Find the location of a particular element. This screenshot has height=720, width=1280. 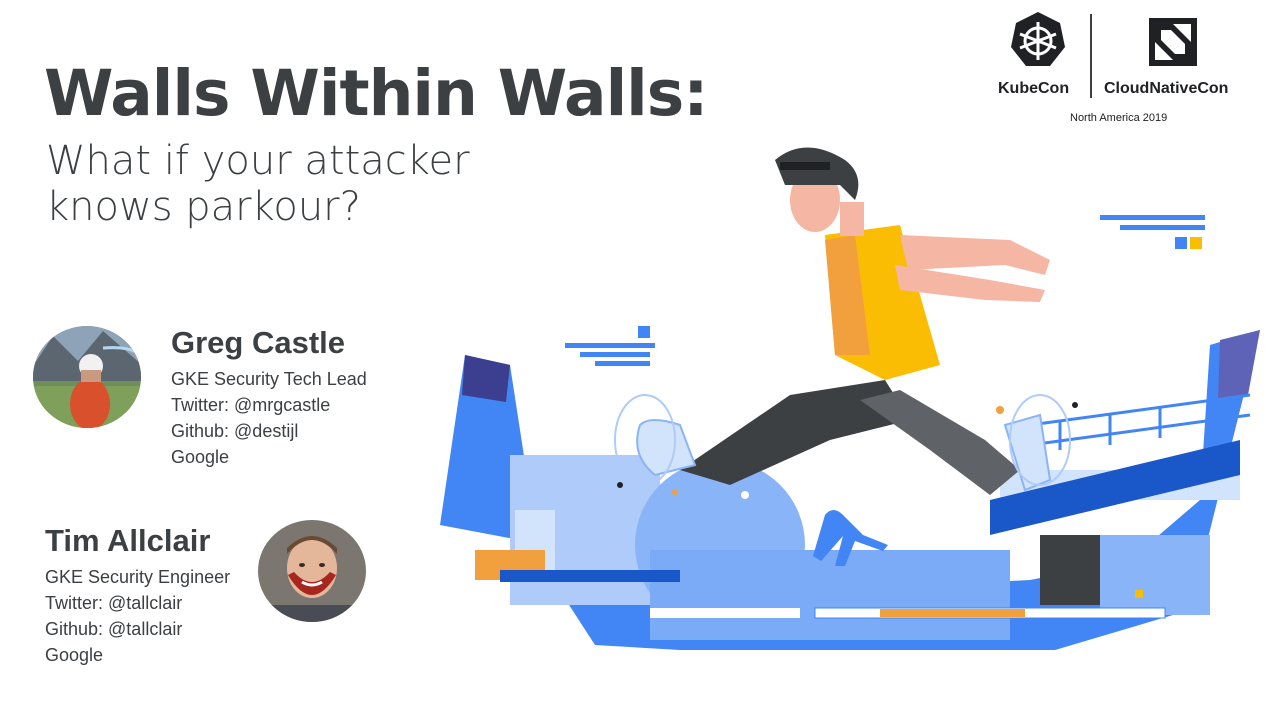

speaker-role: GKE Security Engineer is located at coordinates (138, 577).